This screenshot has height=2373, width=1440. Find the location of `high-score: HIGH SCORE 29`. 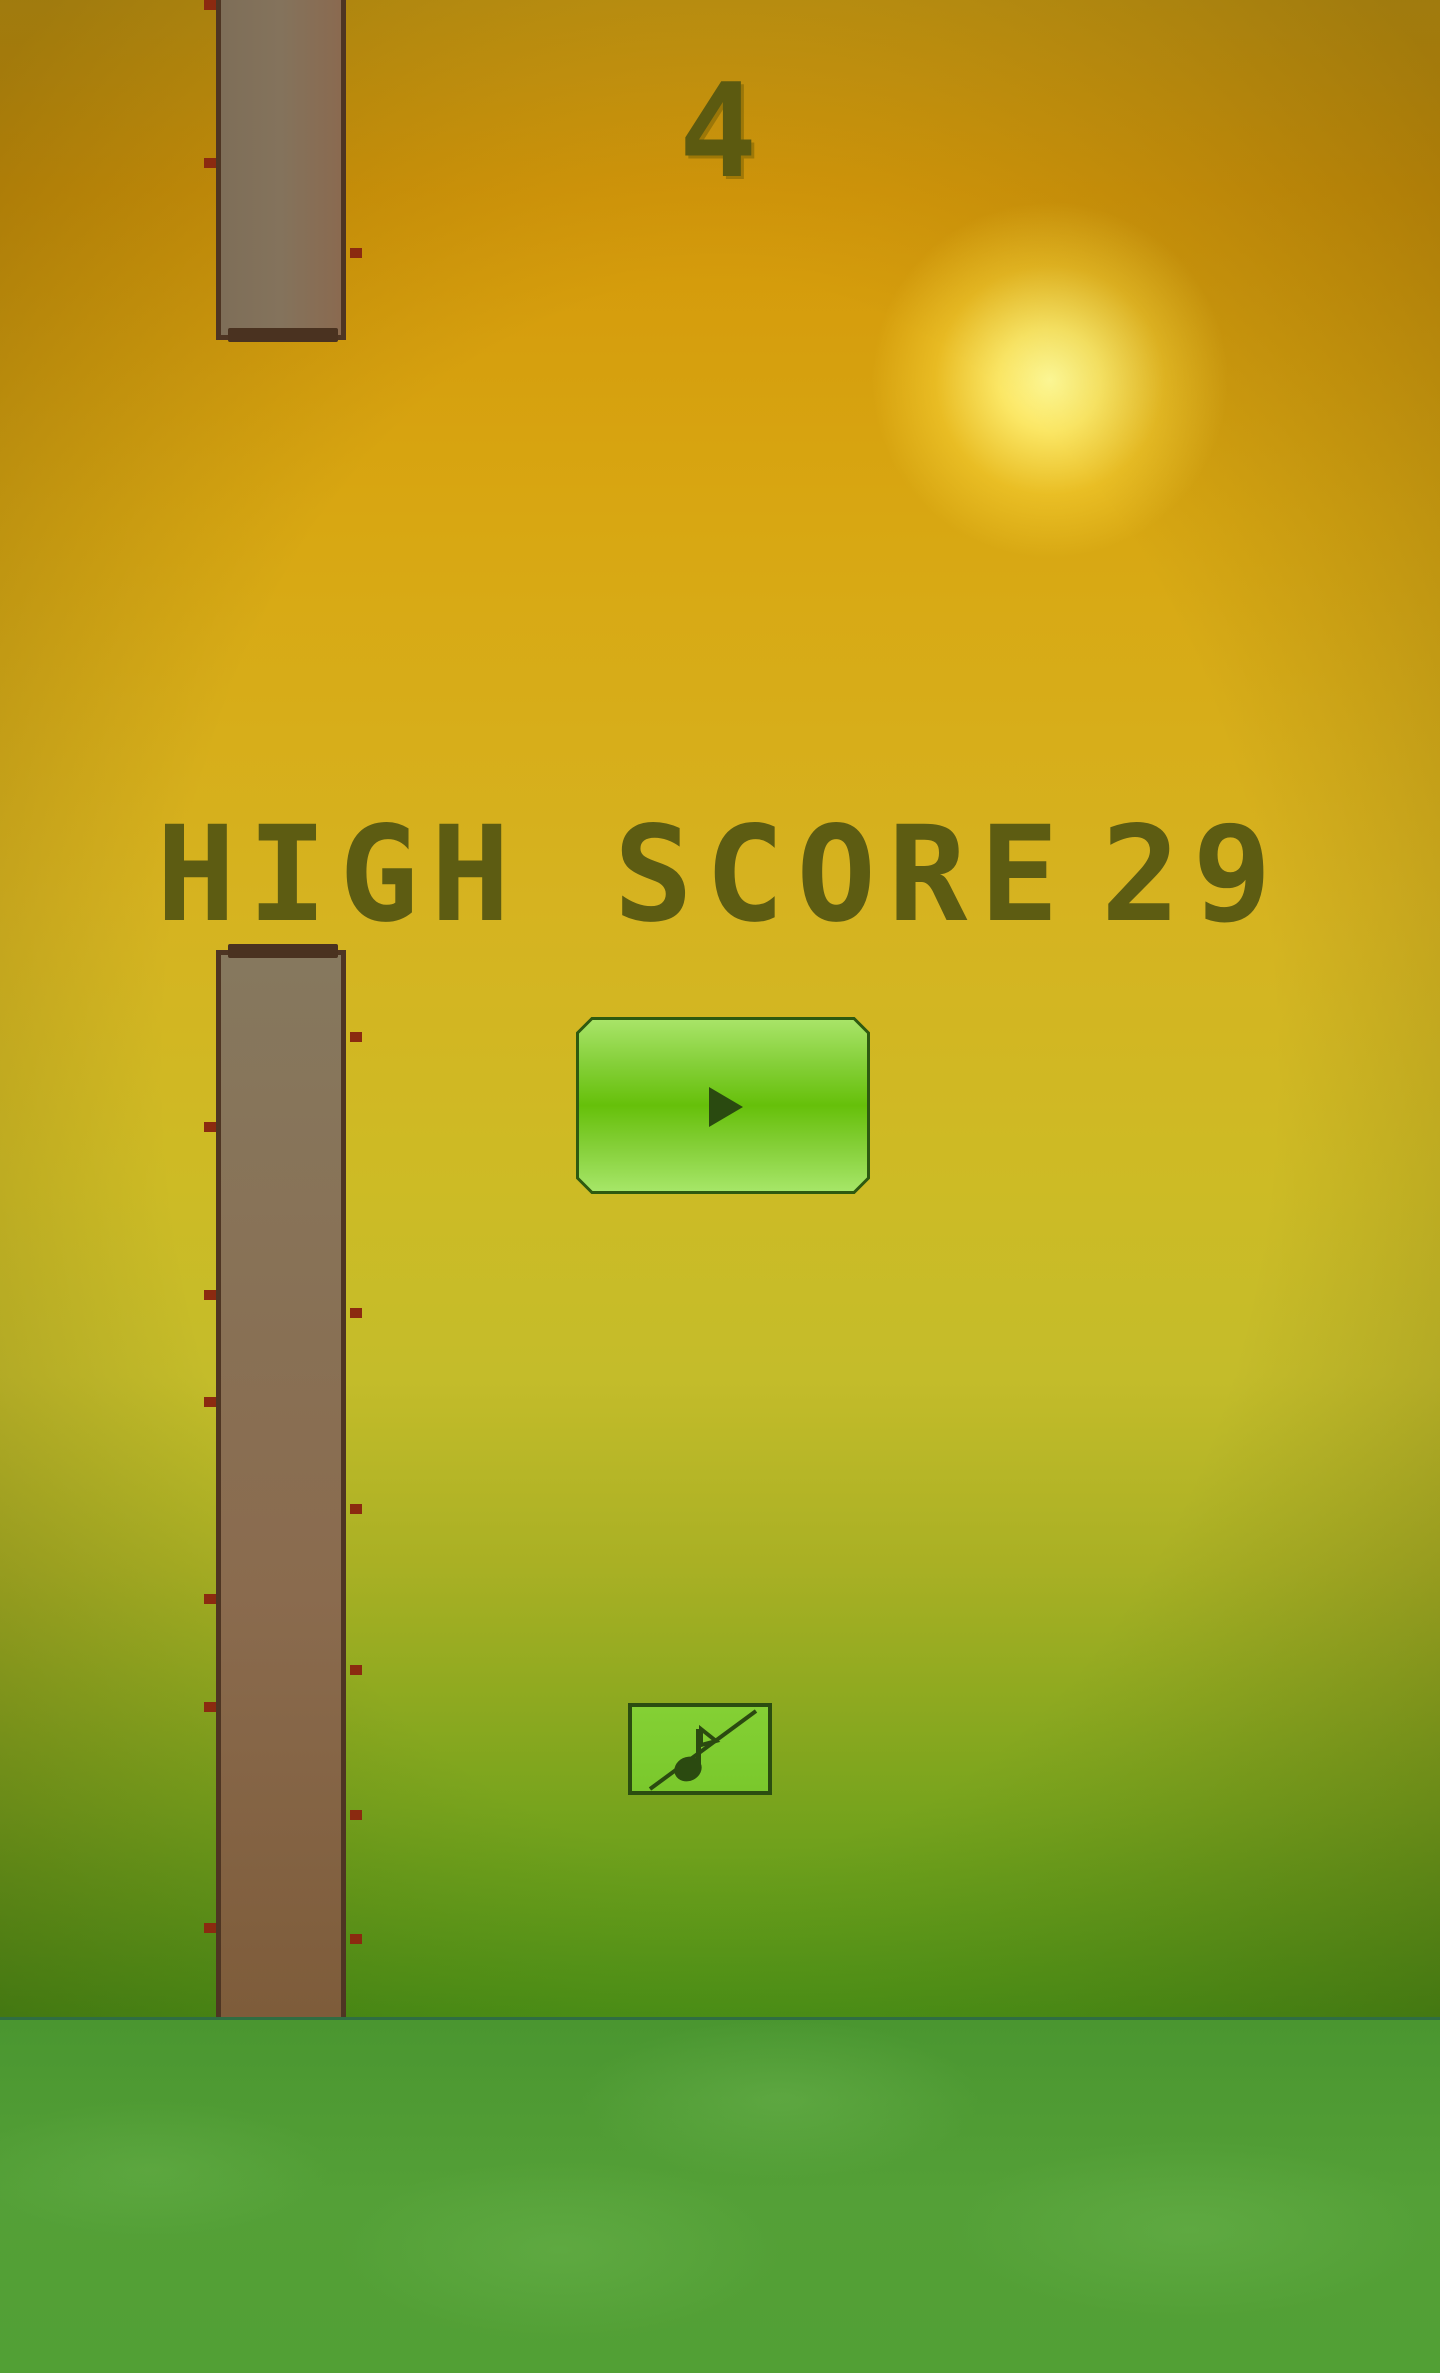

high-score: HIGH SCORE 29 is located at coordinates (720, 875).